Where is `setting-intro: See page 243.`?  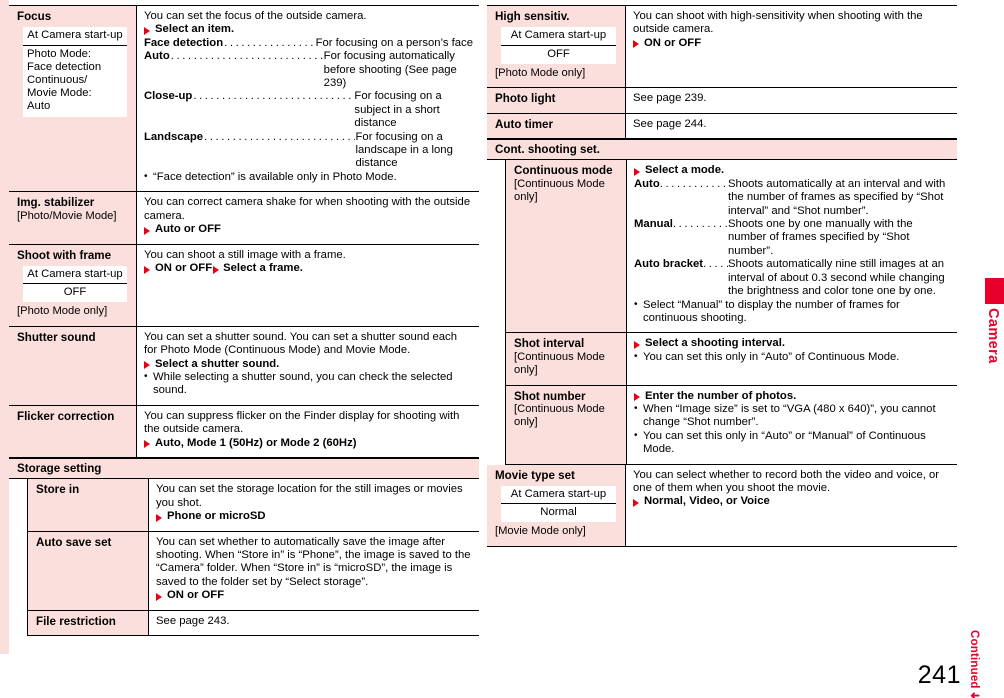 setting-intro: See page 243. is located at coordinates (193, 620).